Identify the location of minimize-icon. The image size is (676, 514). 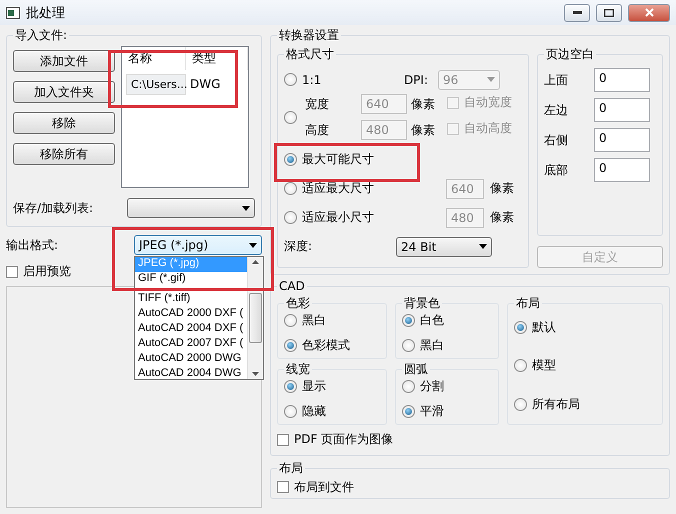
(577, 12).